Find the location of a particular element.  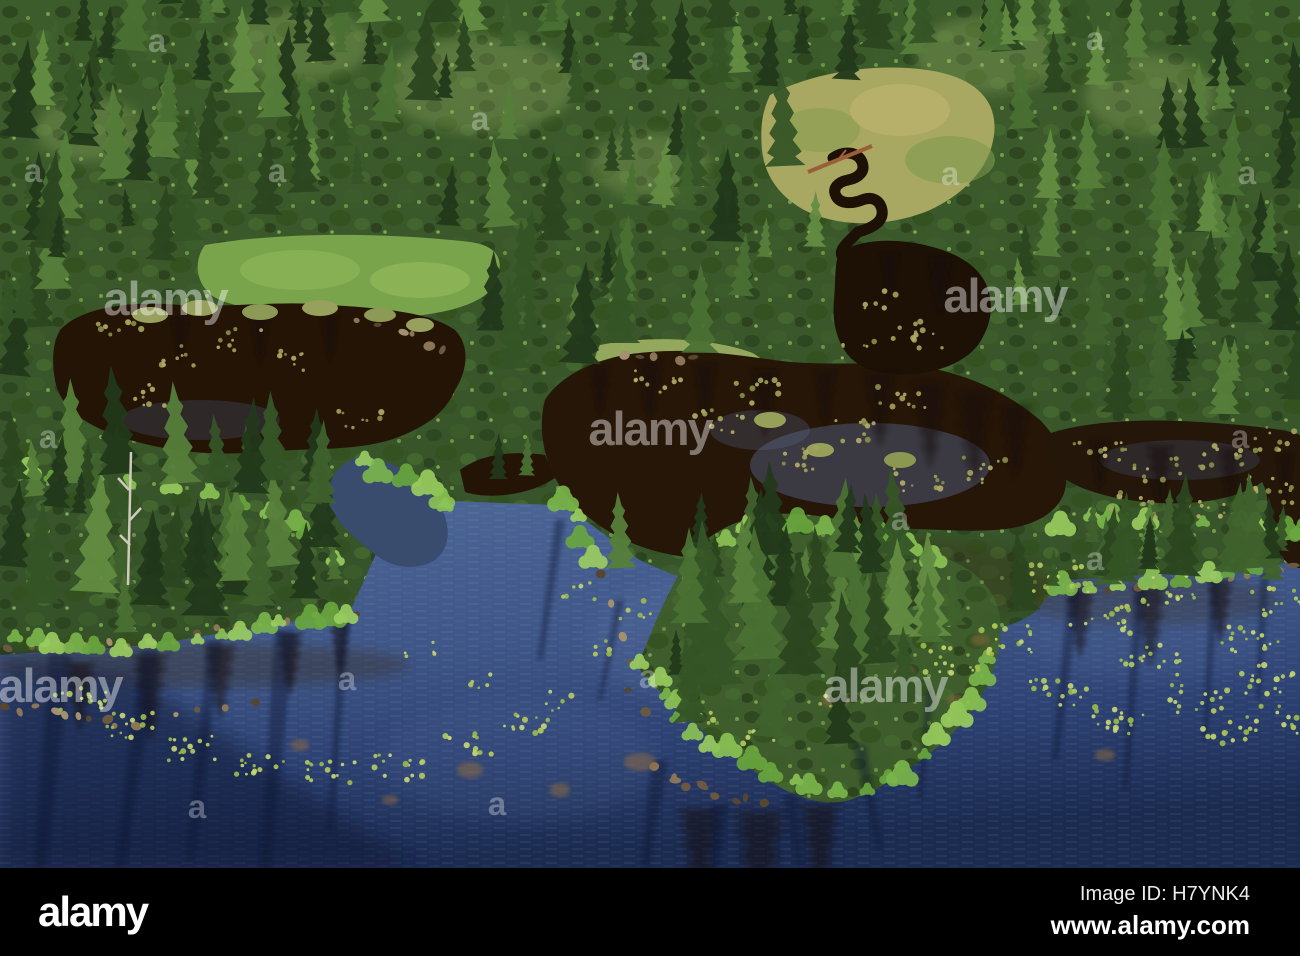

footer-credits: Image ID: H7YNK4 www.alamy.com is located at coordinates (1175, 912).